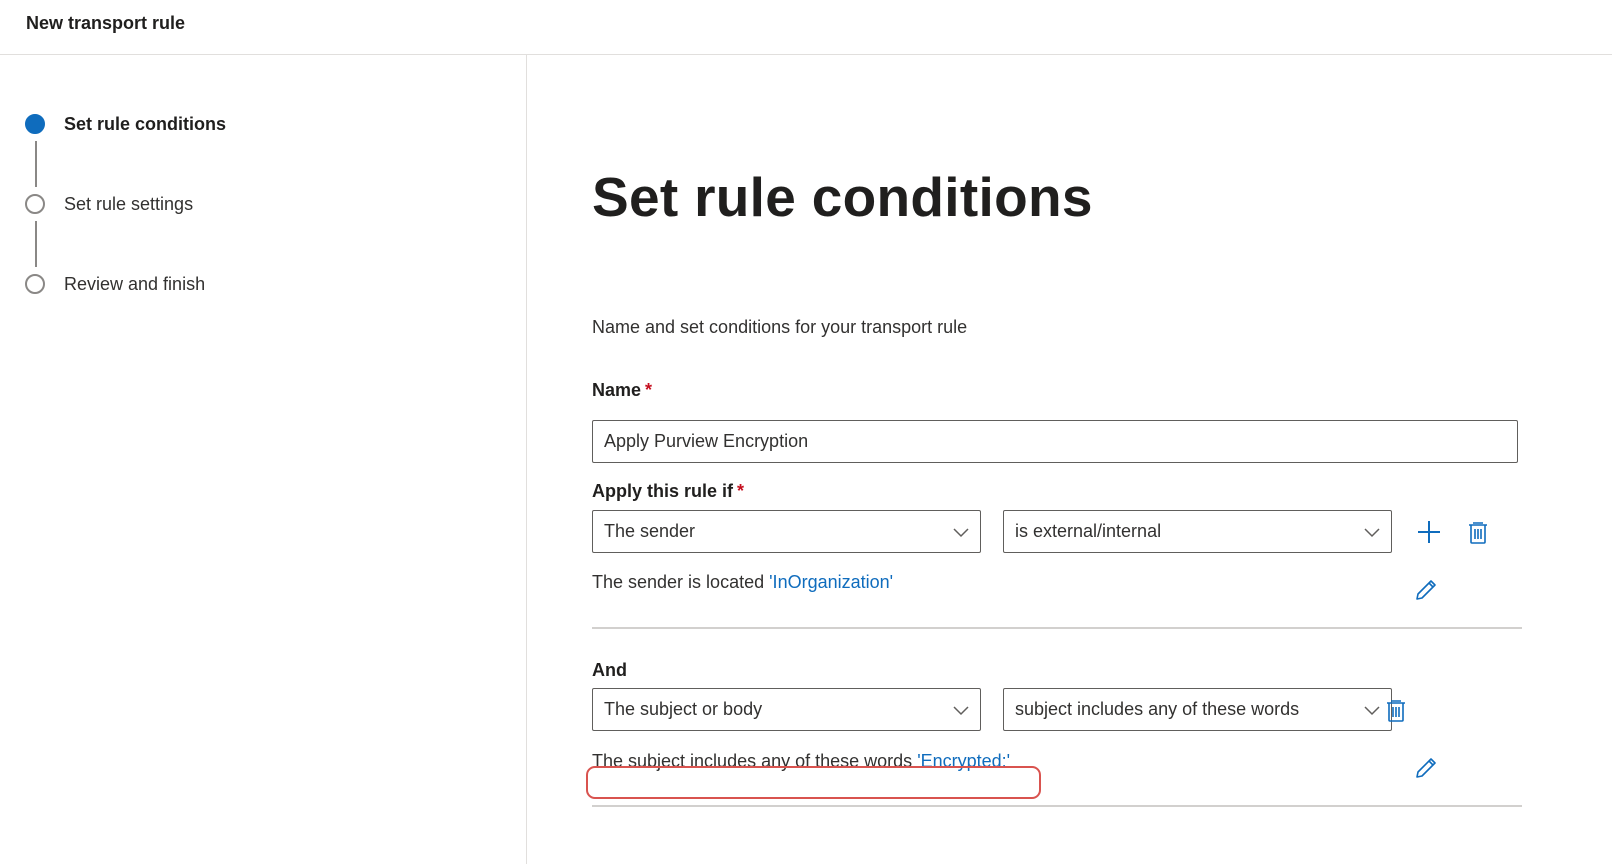  I want to click on step-active-indicator-icon, so click(35, 124).